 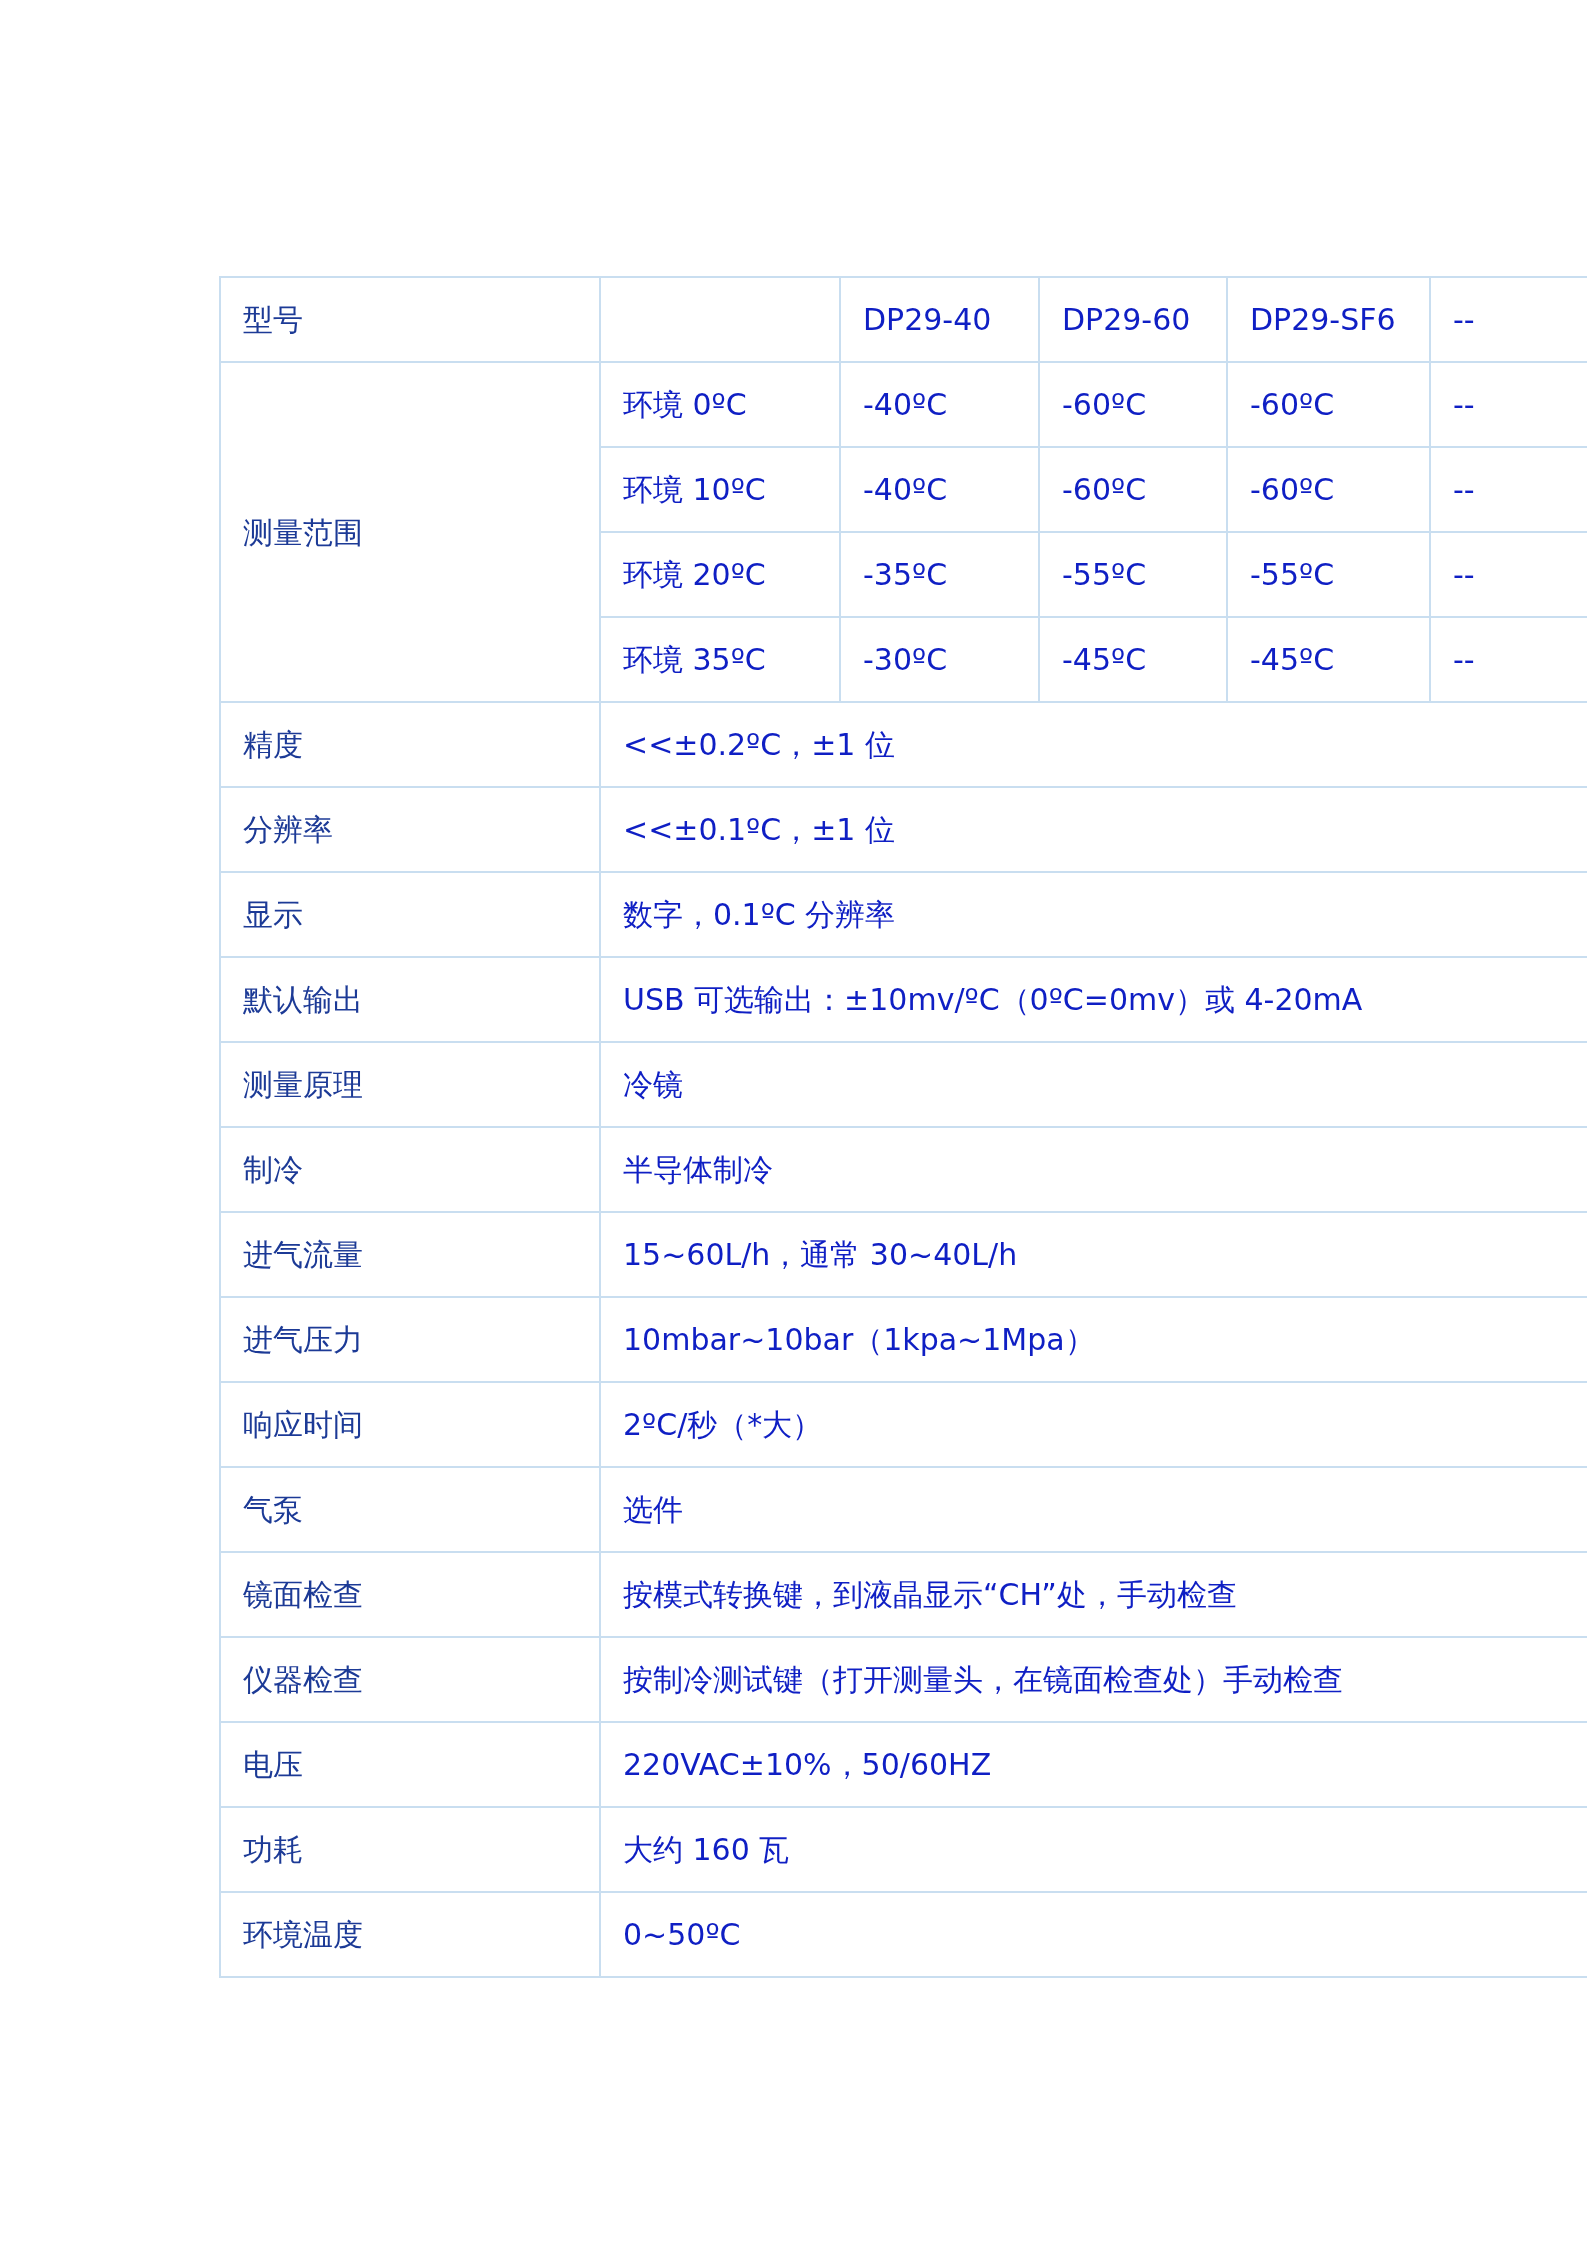 What do you see at coordinates (706, 1849) in the screenshot?
I see `spec-value: 大约 160 瓦` at bounding box center [706, 1849].